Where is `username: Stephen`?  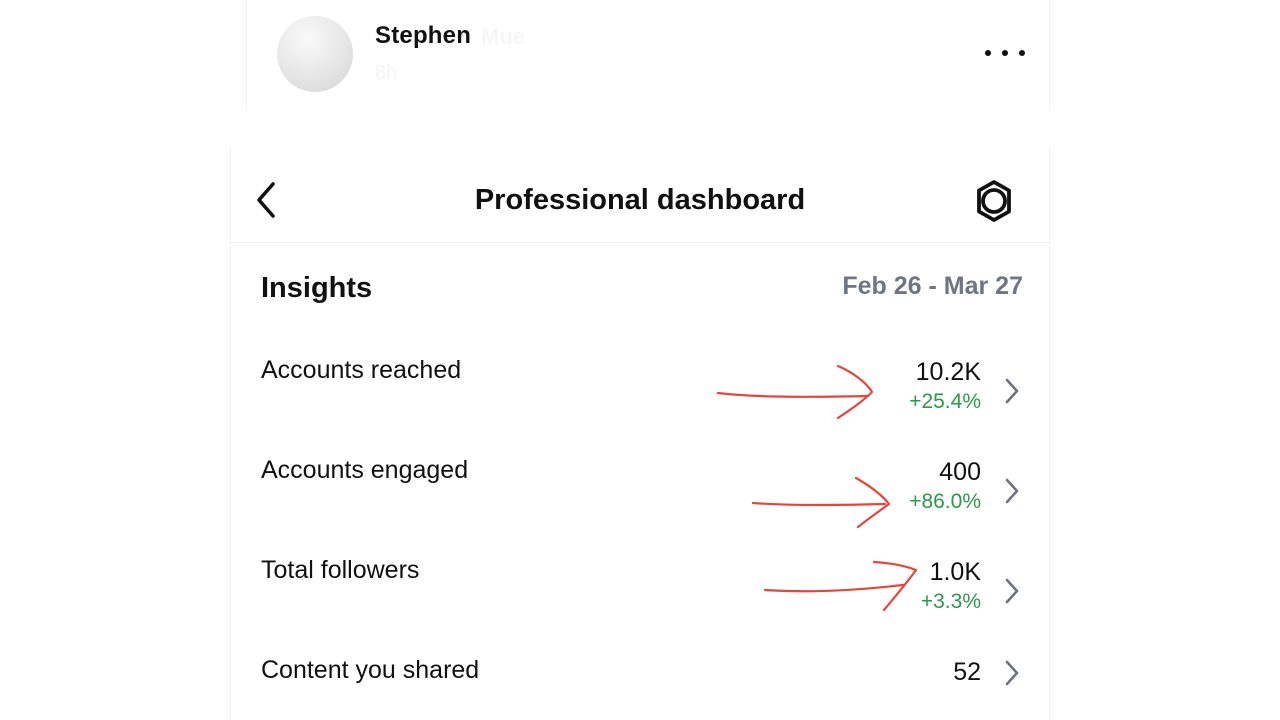
username: Stephen is located at coordinates (423, 36).